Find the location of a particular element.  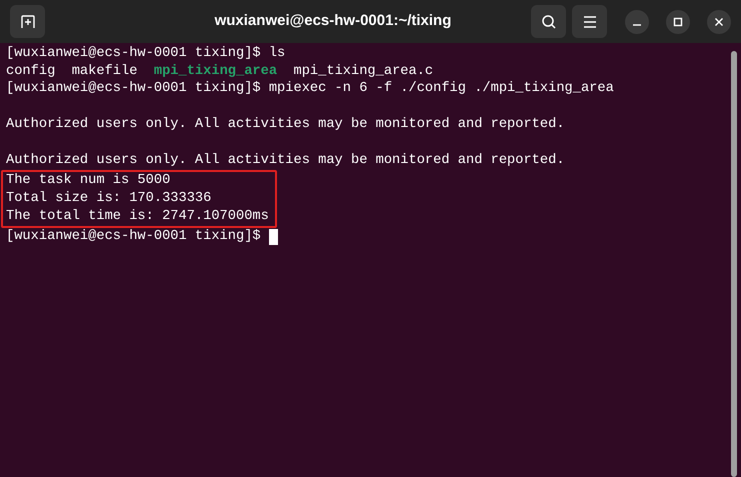

minimize-icon is located at coordinates (637, 25).